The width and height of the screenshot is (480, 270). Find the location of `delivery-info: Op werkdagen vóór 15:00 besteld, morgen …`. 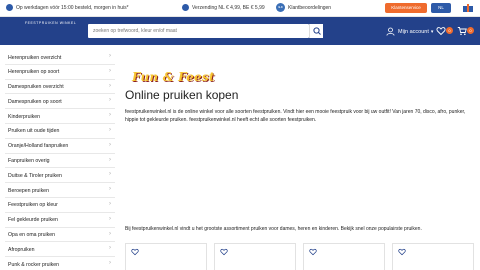

delivery-info: Op werkdagen vóór 15:00 besteld, morgen … is located at coordinates (67, 7).